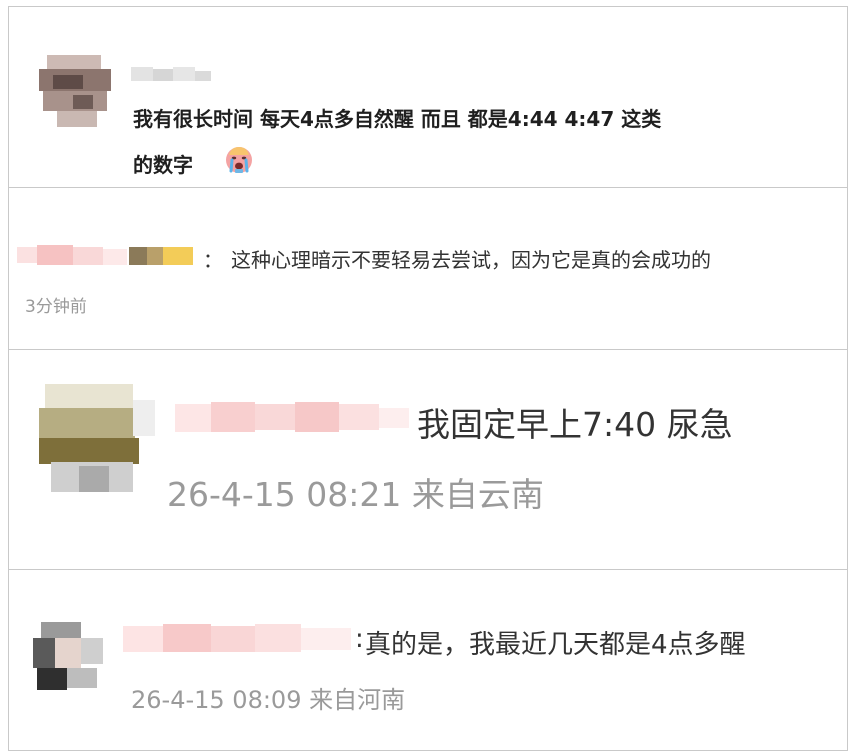  I want to click on comment-text: 我有很长时间 每天4点多自然醒 而且 都是4:44 4:47 这类, so click(397, 119).